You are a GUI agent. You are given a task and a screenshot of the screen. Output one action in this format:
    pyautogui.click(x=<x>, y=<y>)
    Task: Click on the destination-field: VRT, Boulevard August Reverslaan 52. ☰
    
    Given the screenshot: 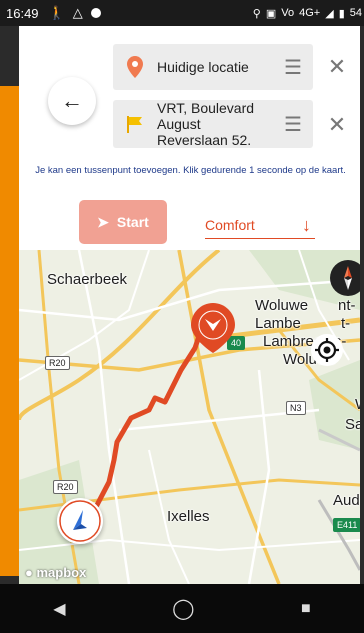 What is the action you would take?
    pyautogui.click(x=213, y=124)
    